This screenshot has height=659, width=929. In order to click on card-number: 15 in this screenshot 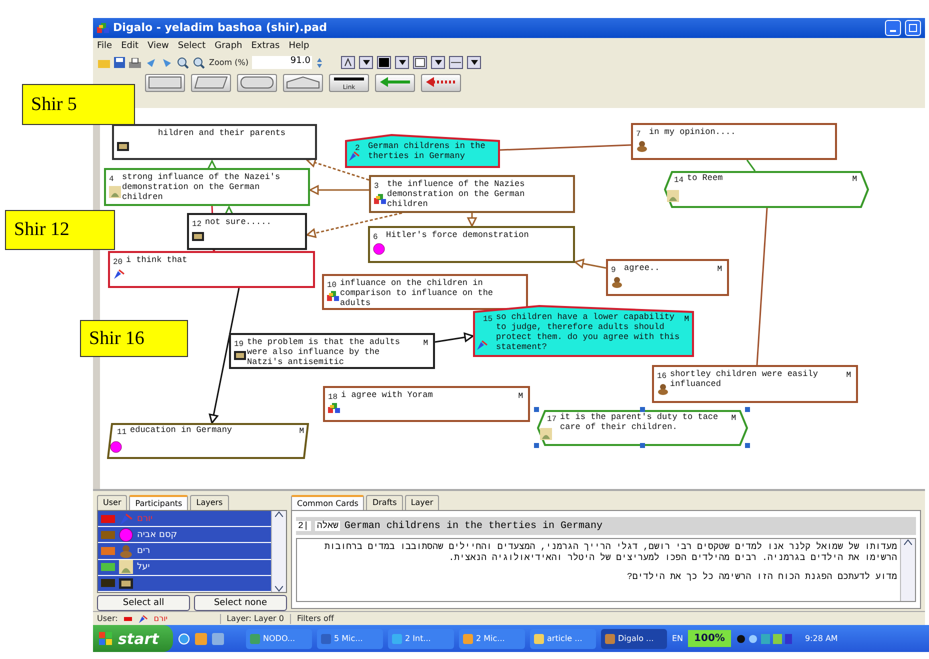, I will do `click(488, 319)`.